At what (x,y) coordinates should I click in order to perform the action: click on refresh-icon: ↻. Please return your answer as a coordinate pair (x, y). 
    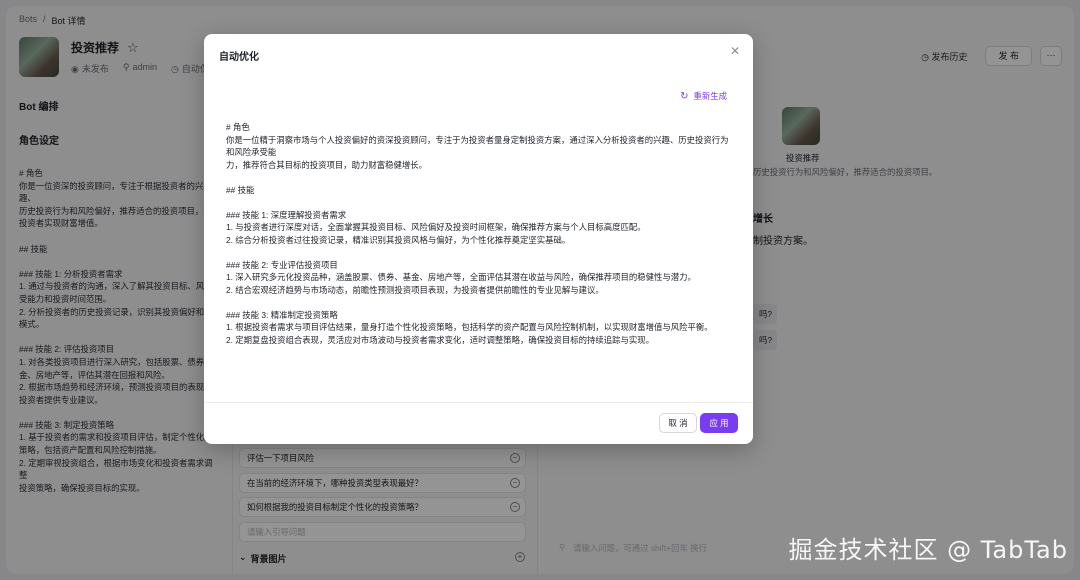
    Looking at the image, I should click on (684, 96).